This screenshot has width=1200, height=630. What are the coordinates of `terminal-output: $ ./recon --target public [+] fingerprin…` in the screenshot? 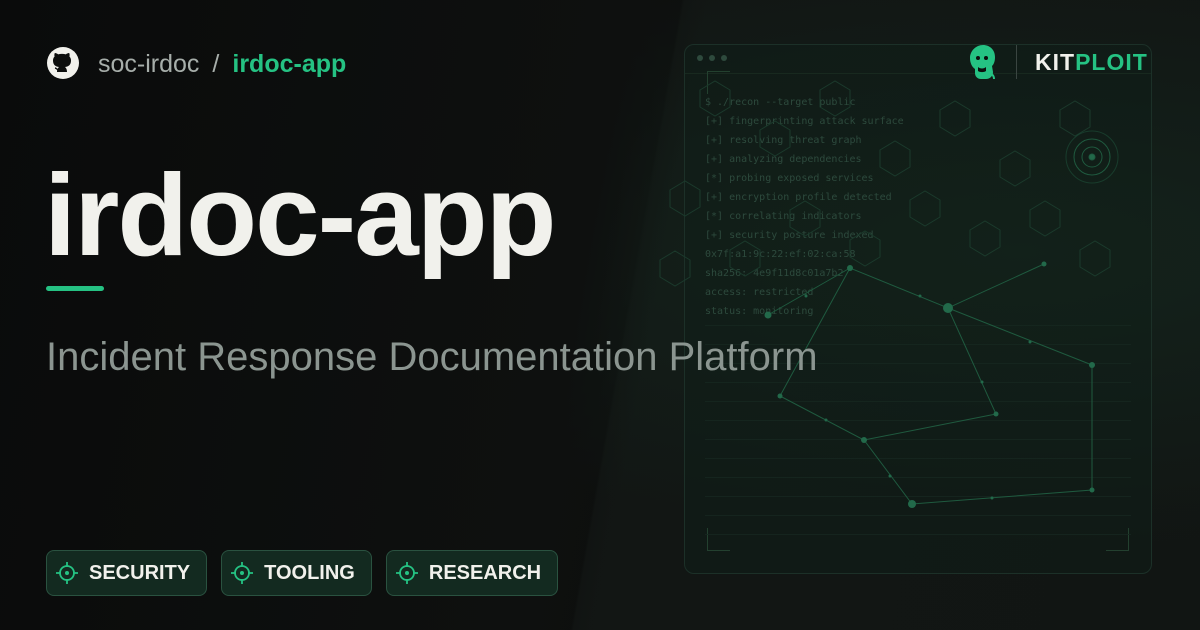 It's located at (804, 207).